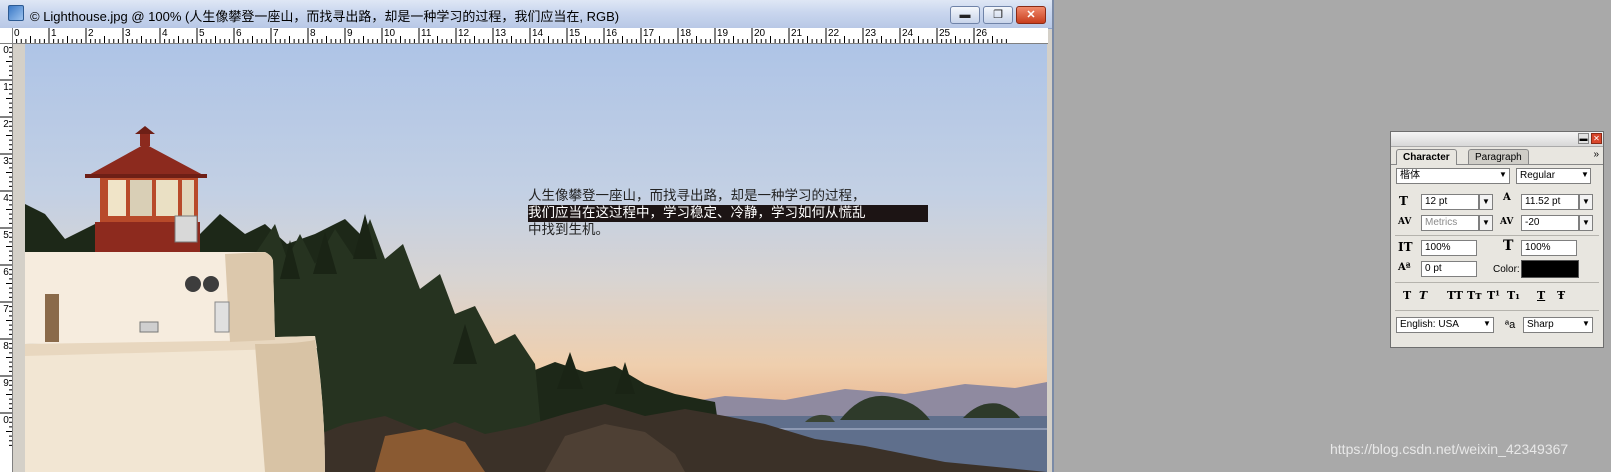  I want to click on faux-bold-button: T, so click(1407, 295).